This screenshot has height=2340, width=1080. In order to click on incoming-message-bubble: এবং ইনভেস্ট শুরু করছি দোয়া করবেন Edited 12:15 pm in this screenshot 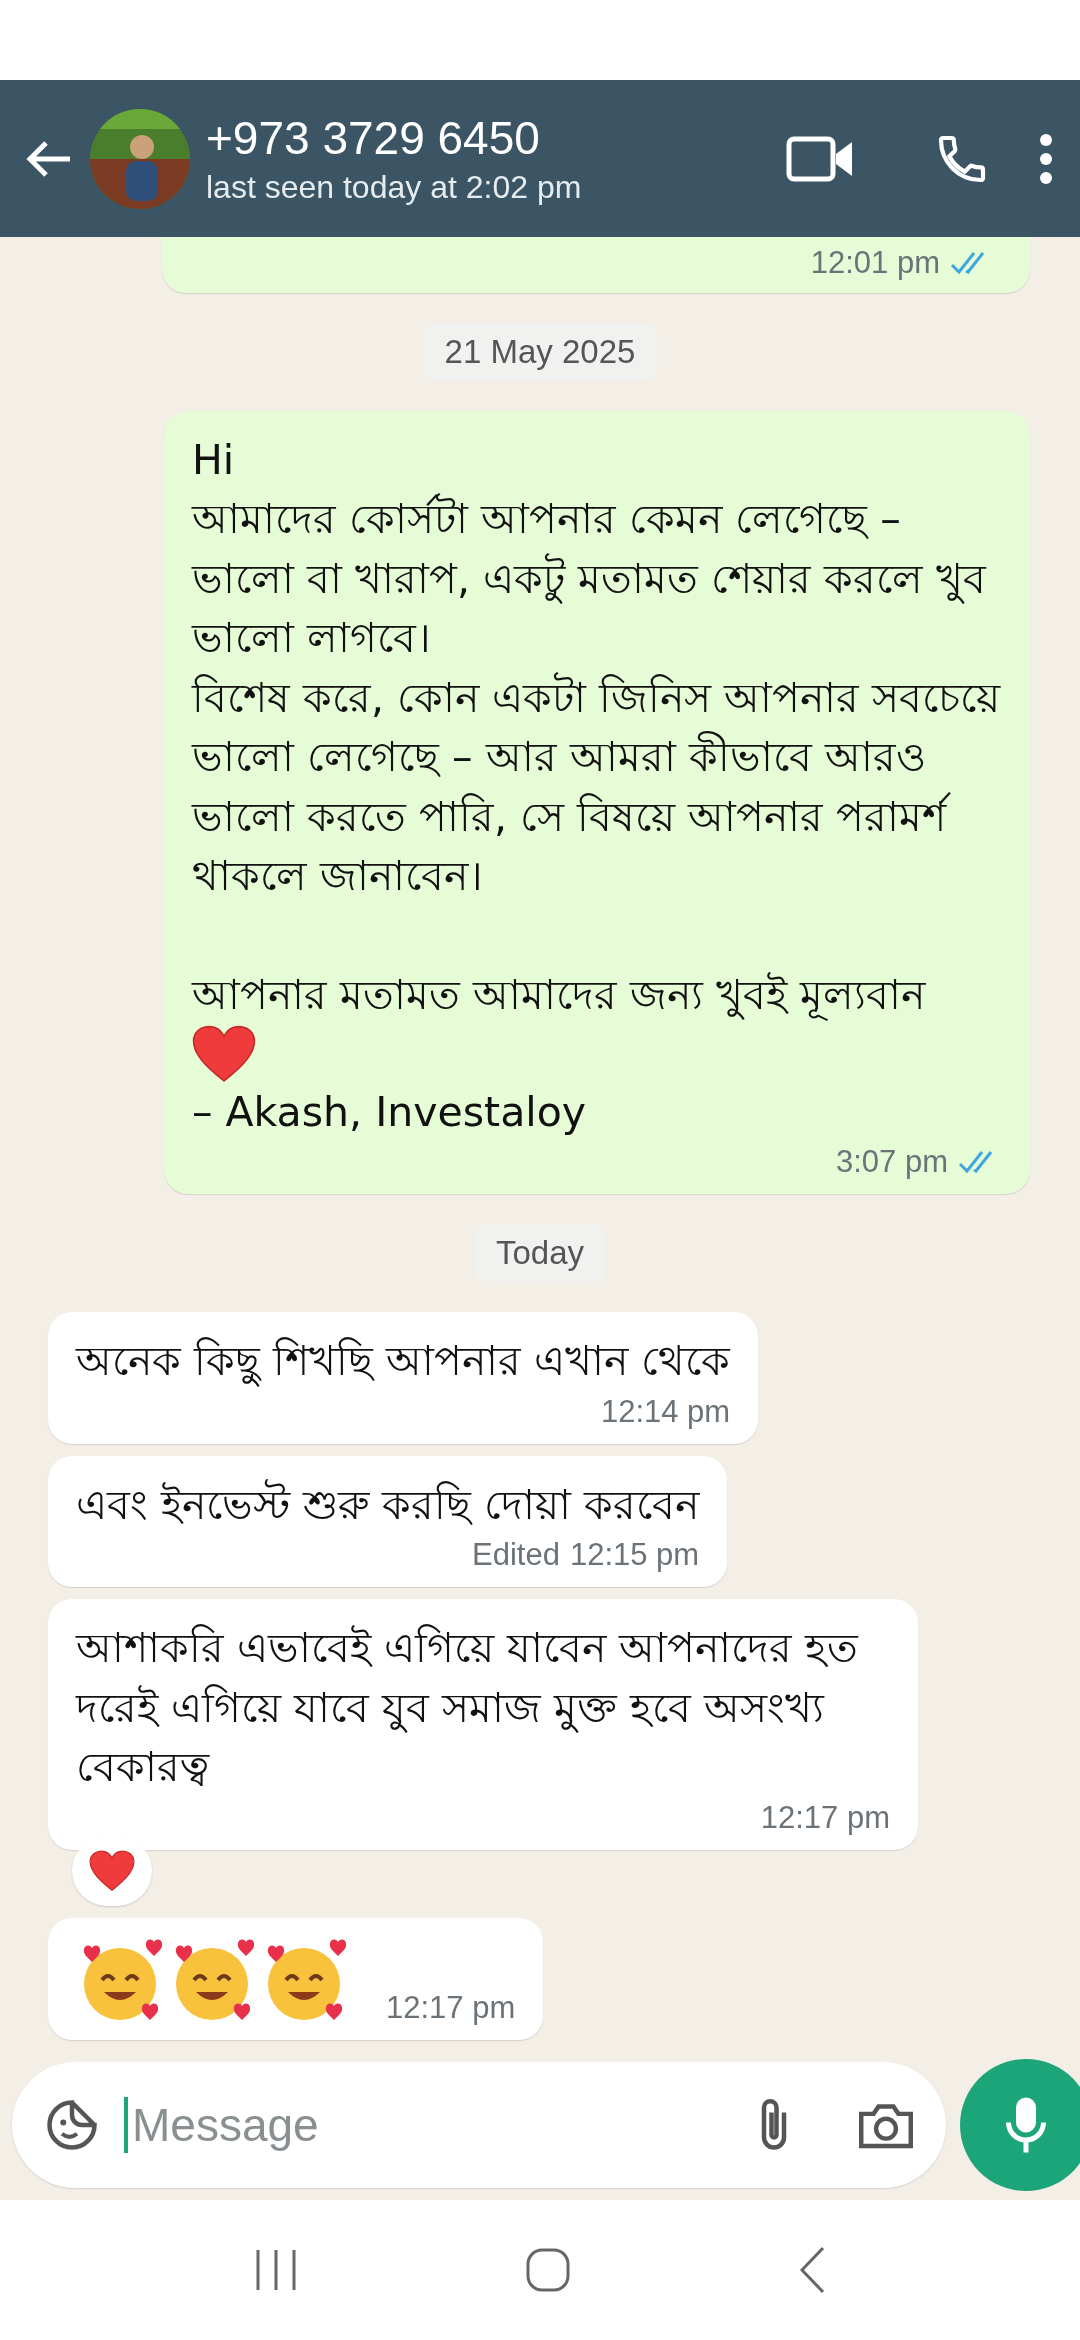, I will do `click(388, 1521)`.